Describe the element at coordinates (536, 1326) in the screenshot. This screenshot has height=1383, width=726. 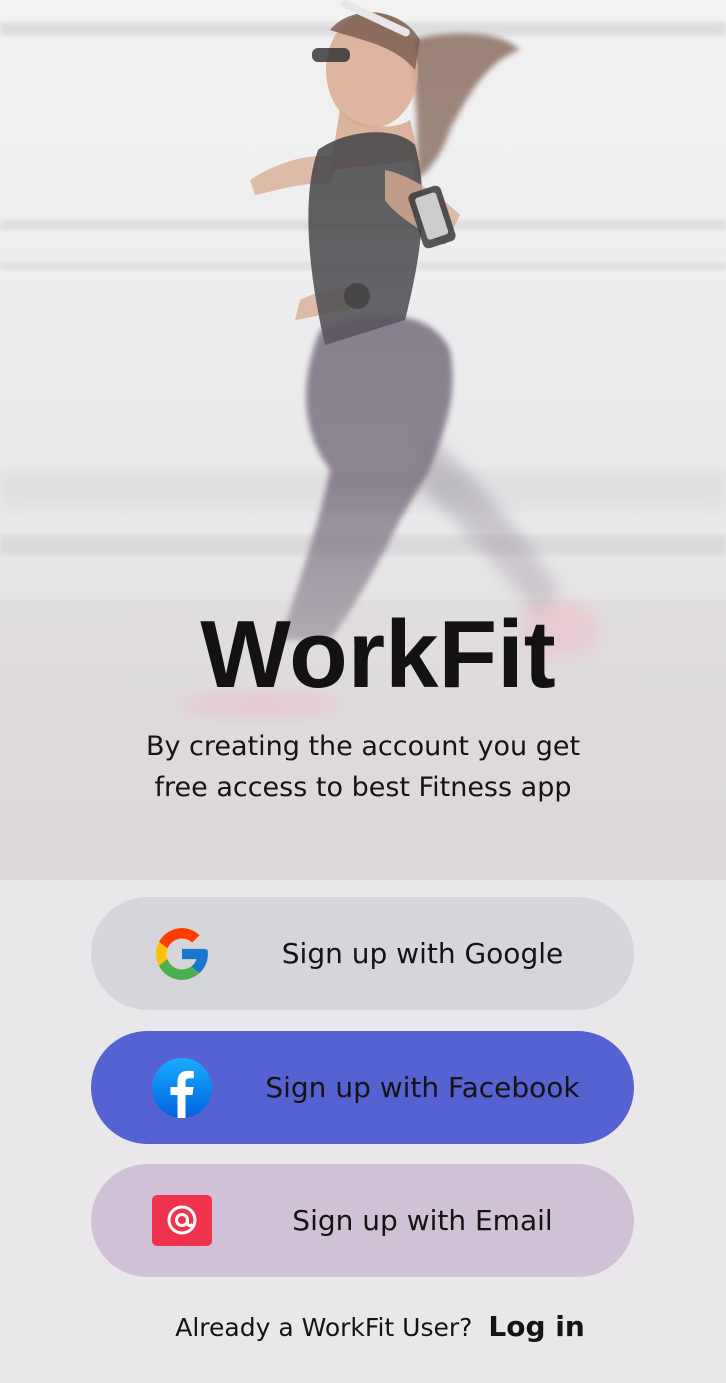
I see `log-in-link: Log in` at that location.